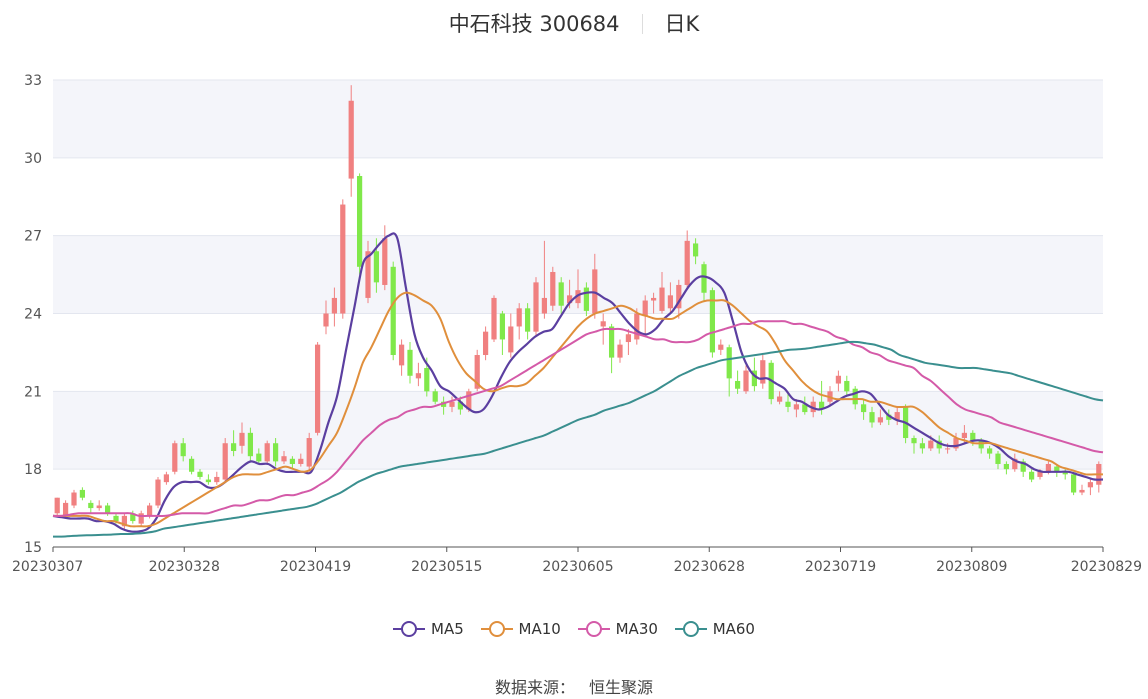 The height and width of the screenshot is (699, 1148). Describe the element at coordinates (971, 567) in the screenshot. I see `x-tick-label: 20230809` at that location.